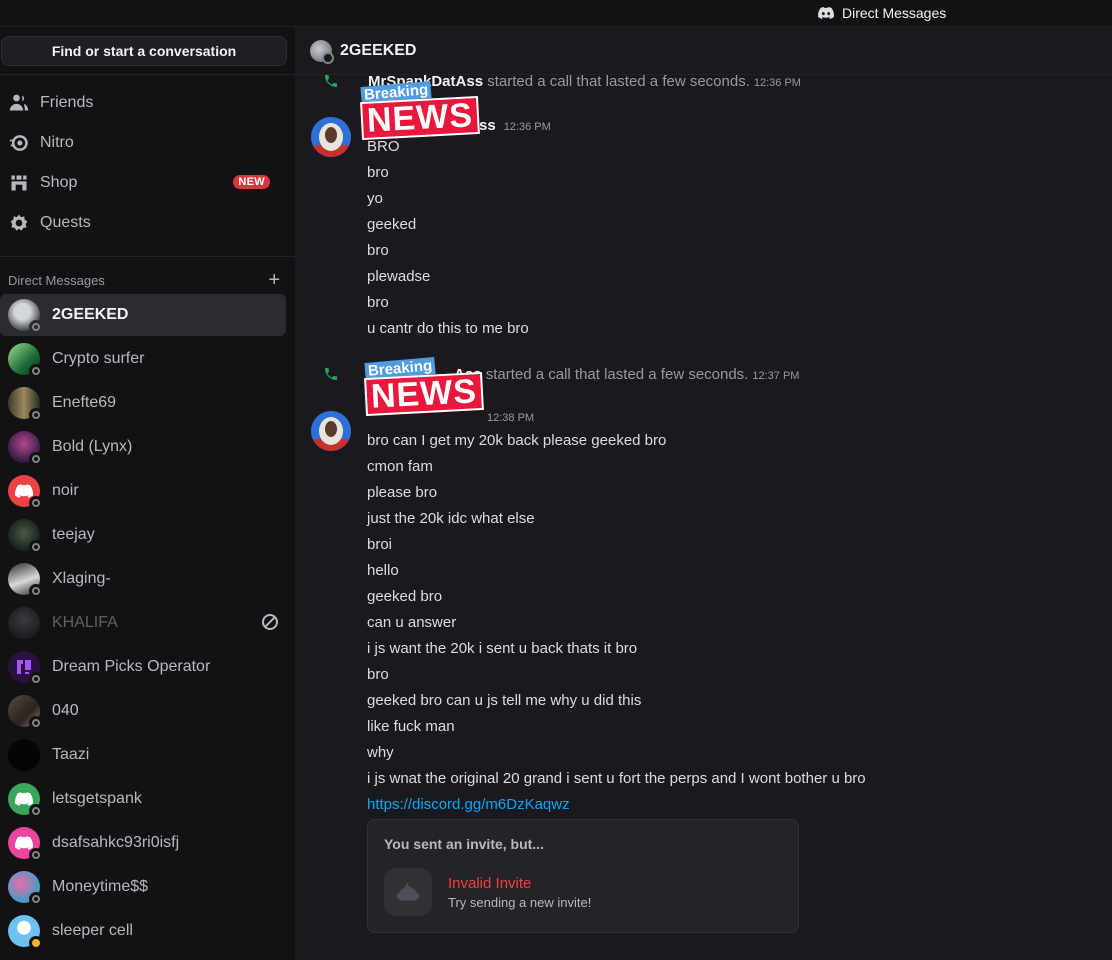 This screenshot has width=1112, height=960. What do you see at coordinates (36, 943) in the screenshot?
I see `status-idle-icon` at bounding box center [36, 943].